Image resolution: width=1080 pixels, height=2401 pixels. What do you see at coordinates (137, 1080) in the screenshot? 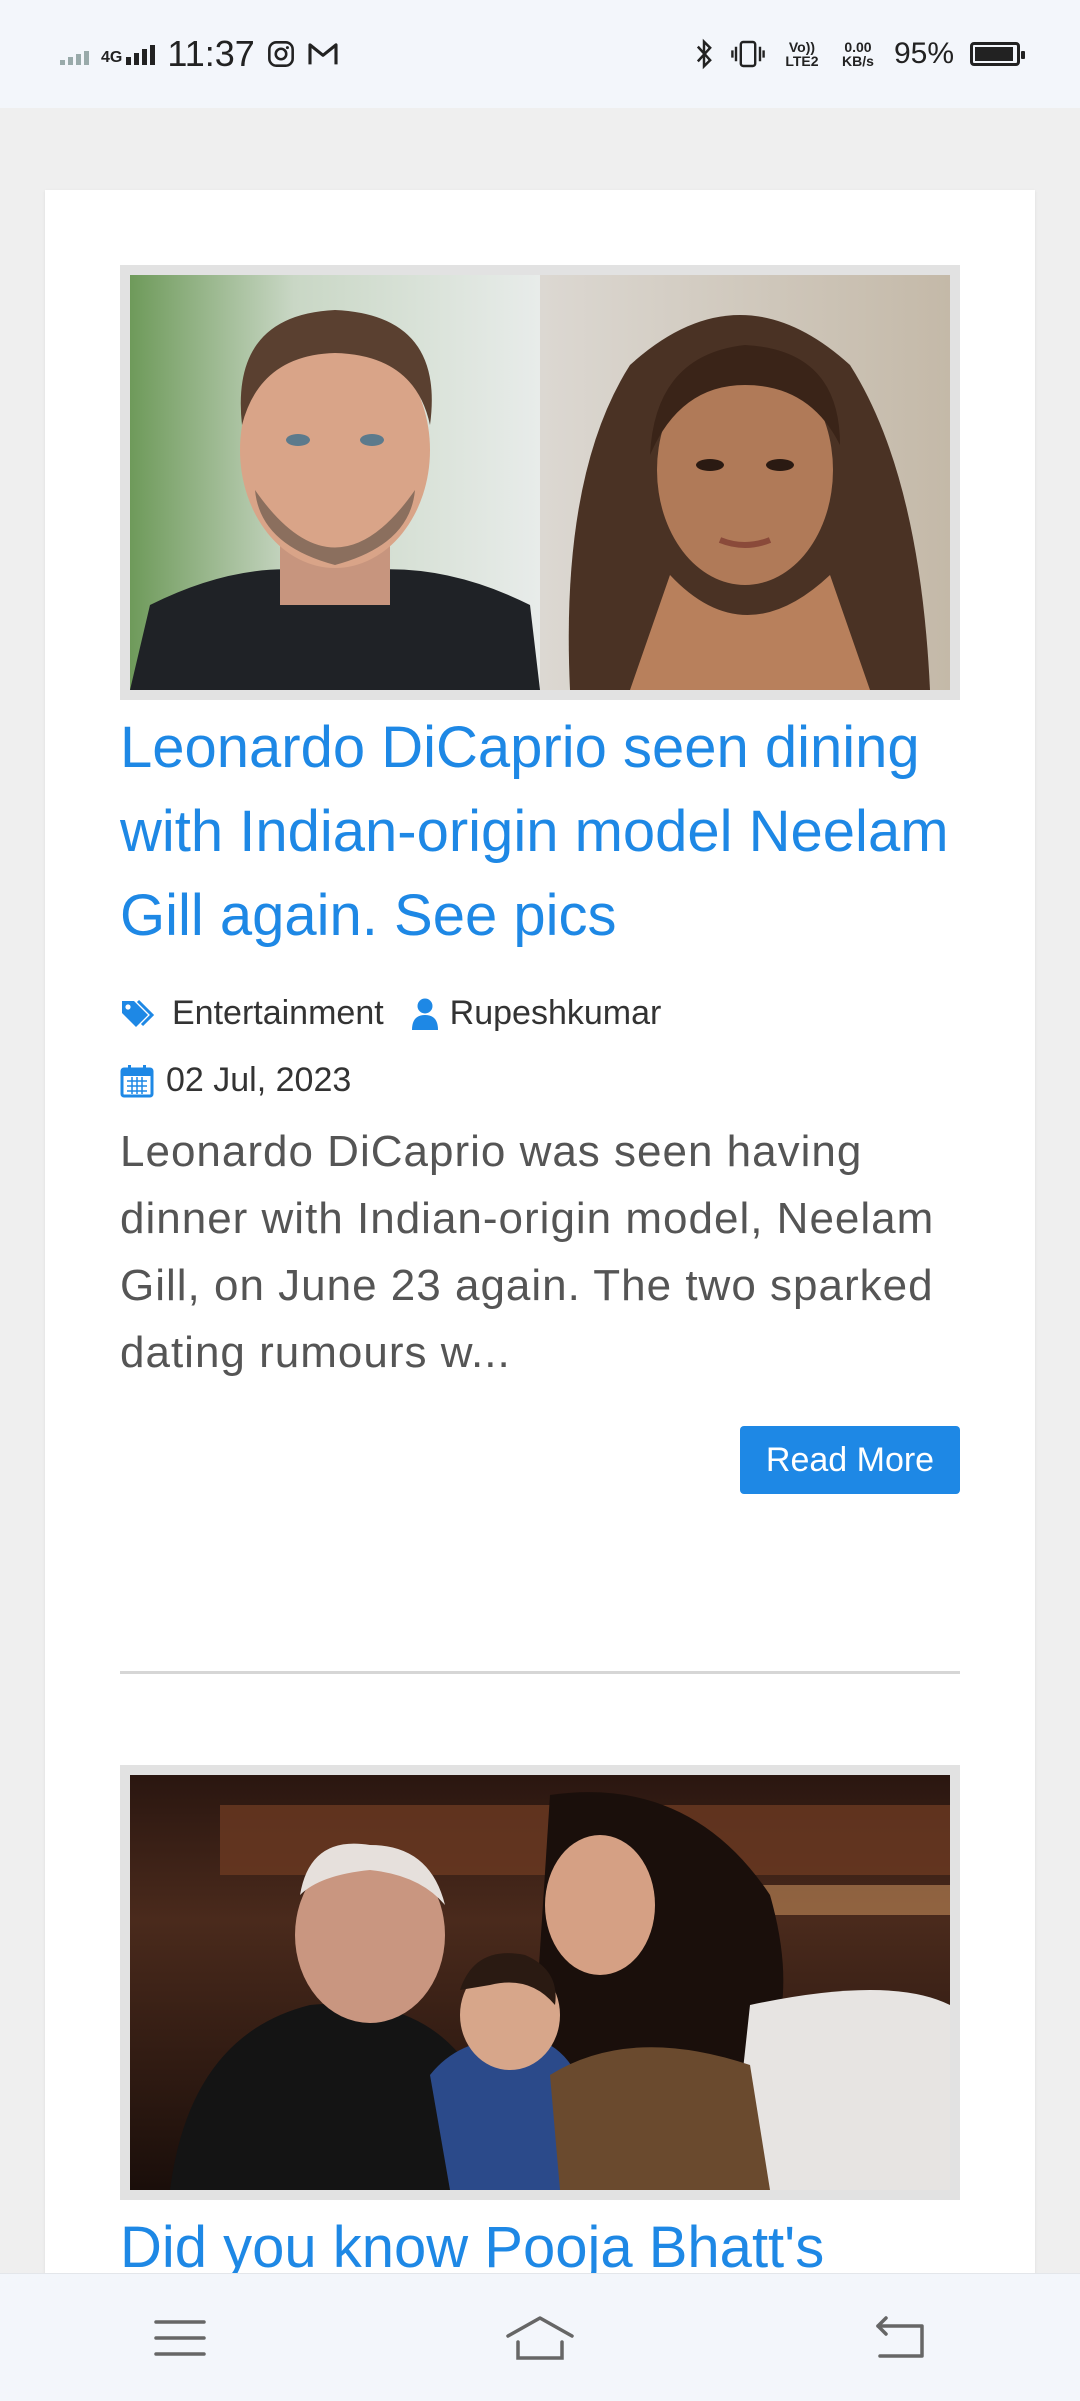
I see `calendar-icon` at bounding box center [137, 1080].